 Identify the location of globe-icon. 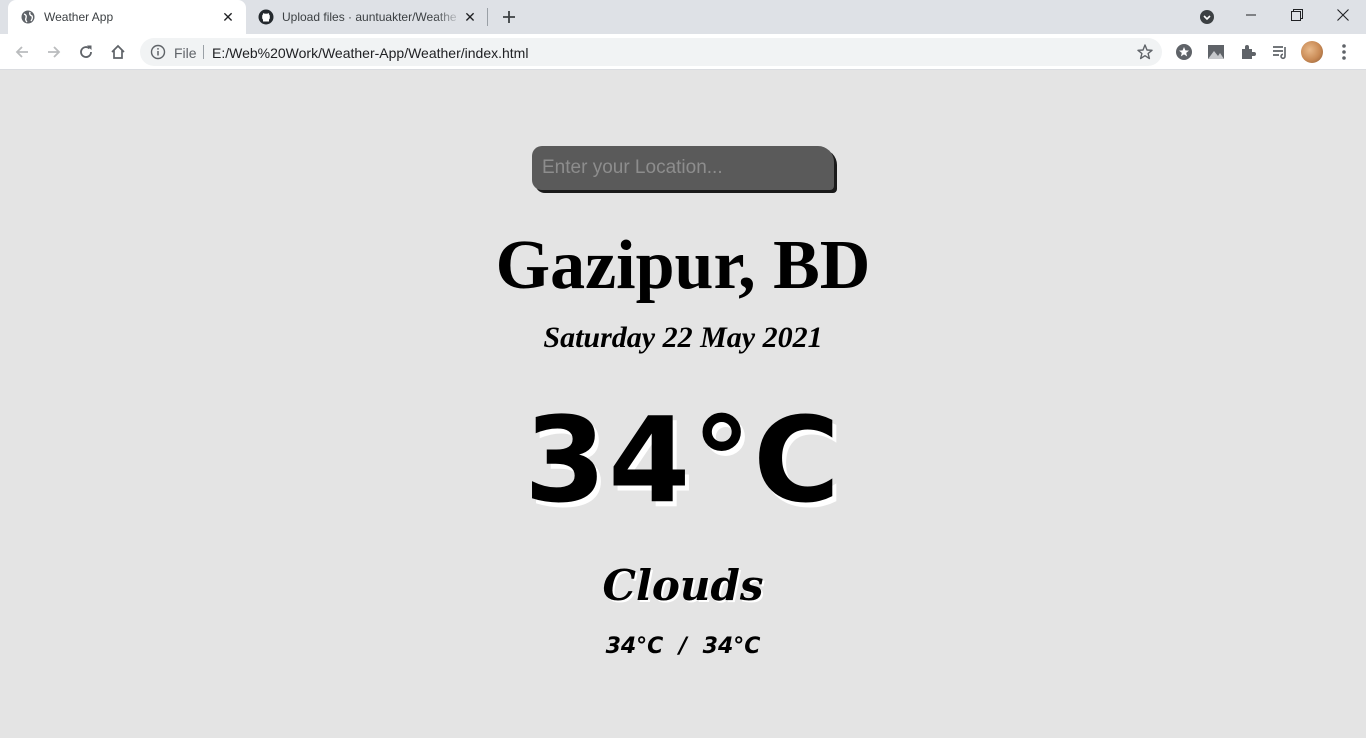
(28, 17).